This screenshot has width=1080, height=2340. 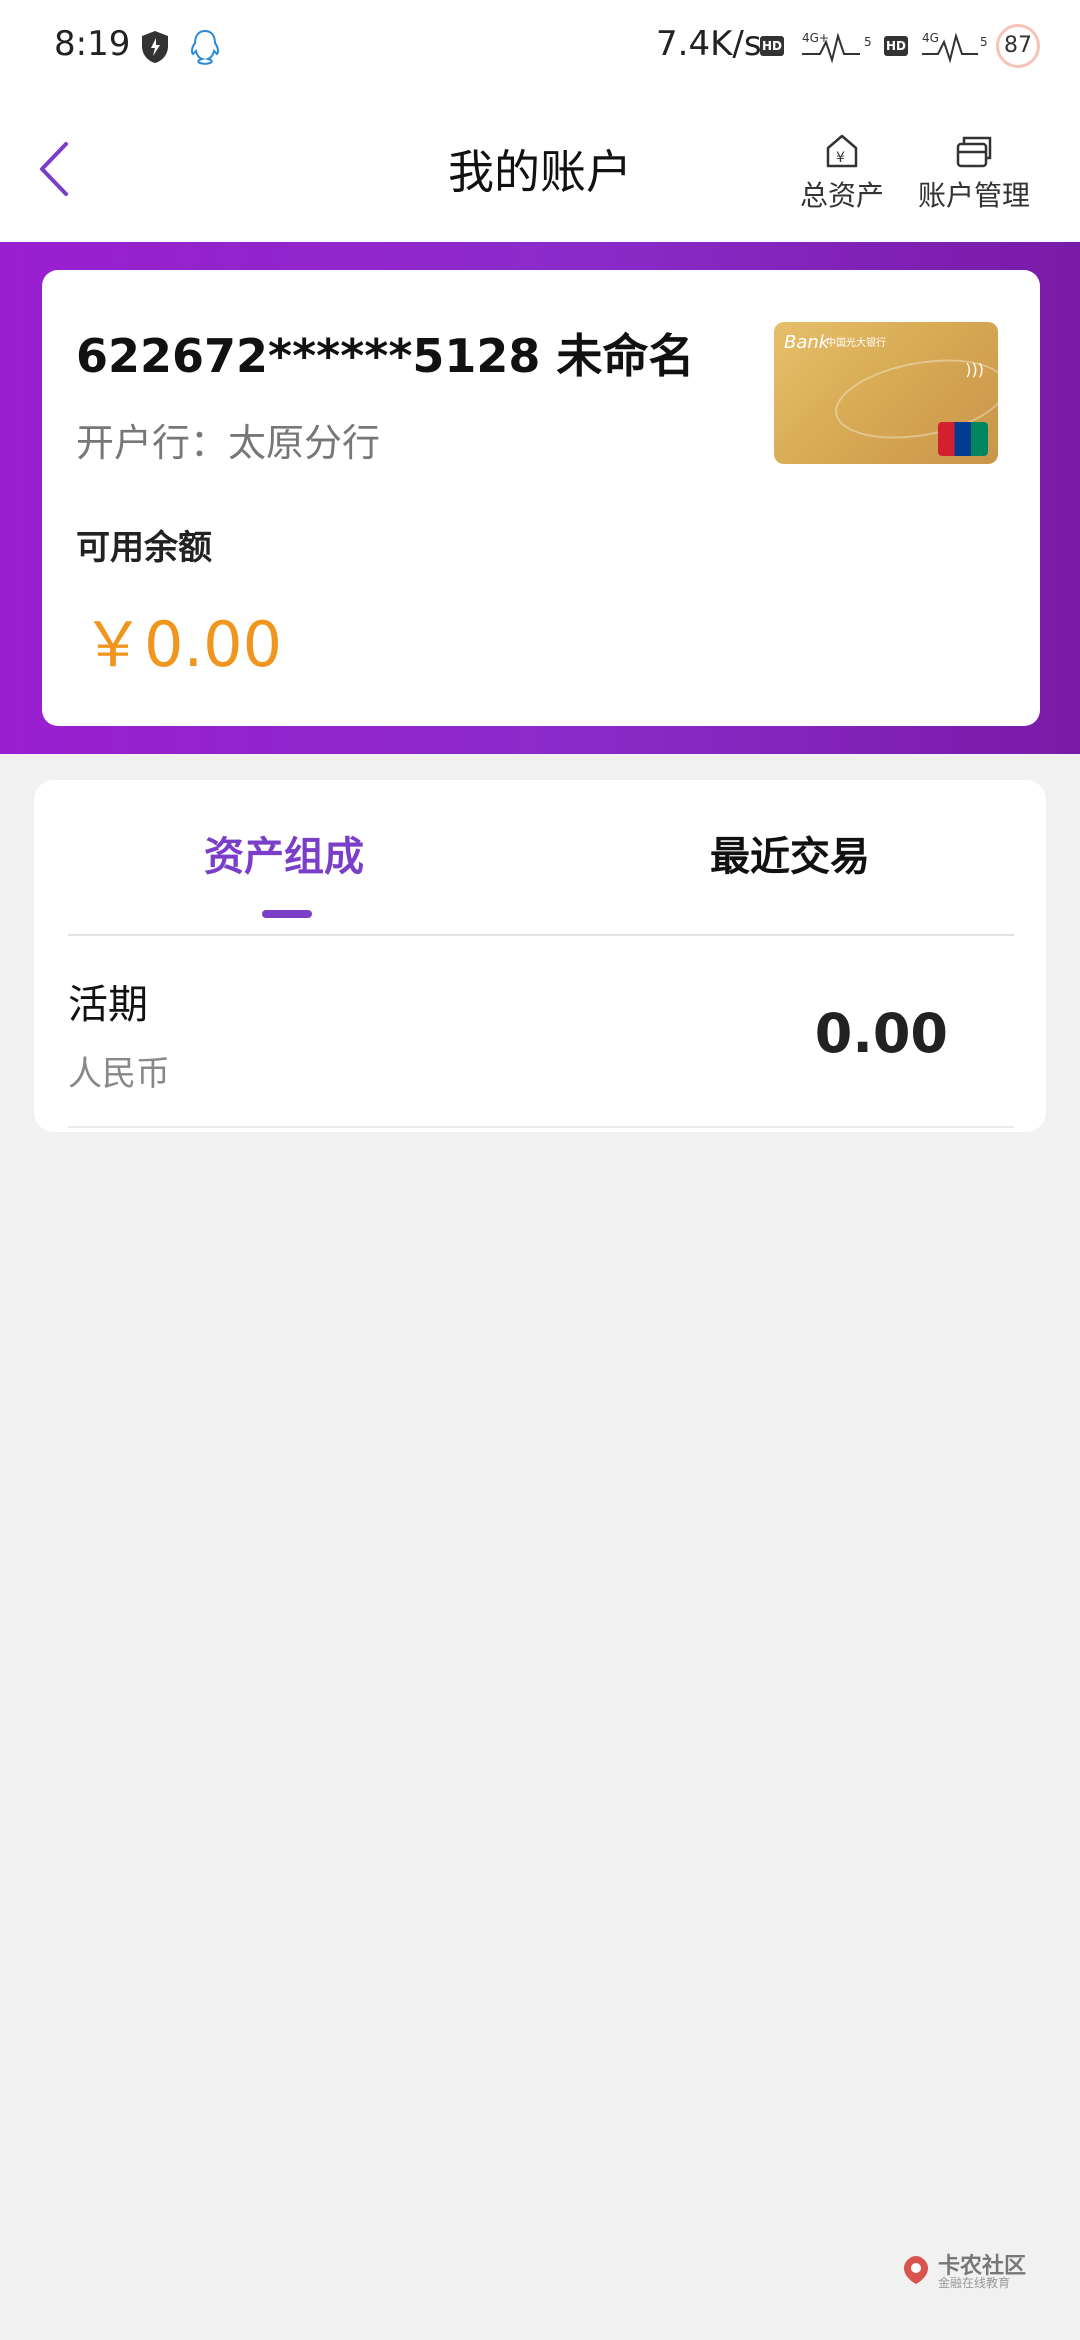 I want to click on tab-asset-composition: 资产组成, so click(x=284, y=853).